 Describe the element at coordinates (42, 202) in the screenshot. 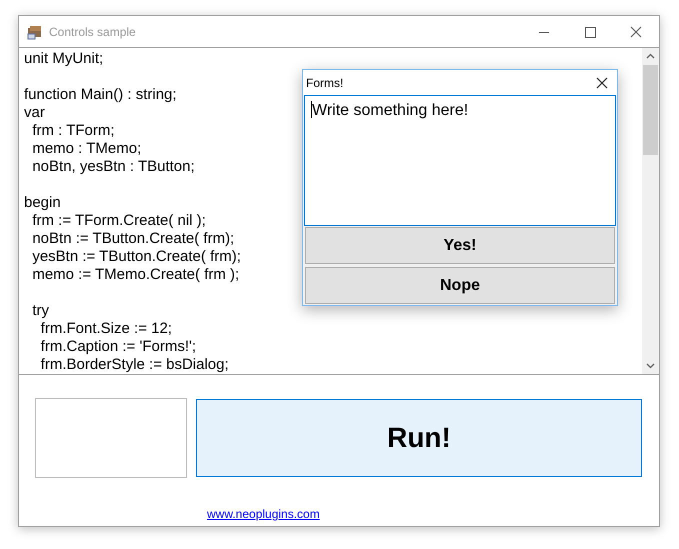

I see `code-line: begin` at that location.